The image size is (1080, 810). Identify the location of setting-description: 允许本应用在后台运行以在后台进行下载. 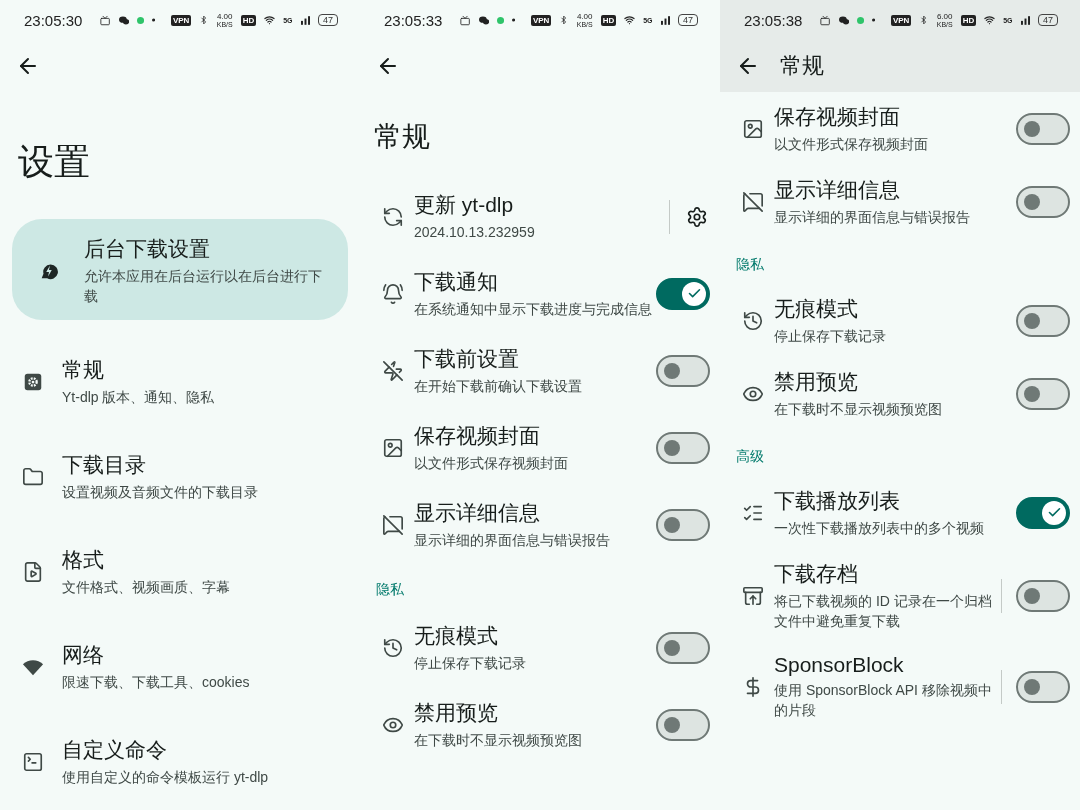
(203, 286).